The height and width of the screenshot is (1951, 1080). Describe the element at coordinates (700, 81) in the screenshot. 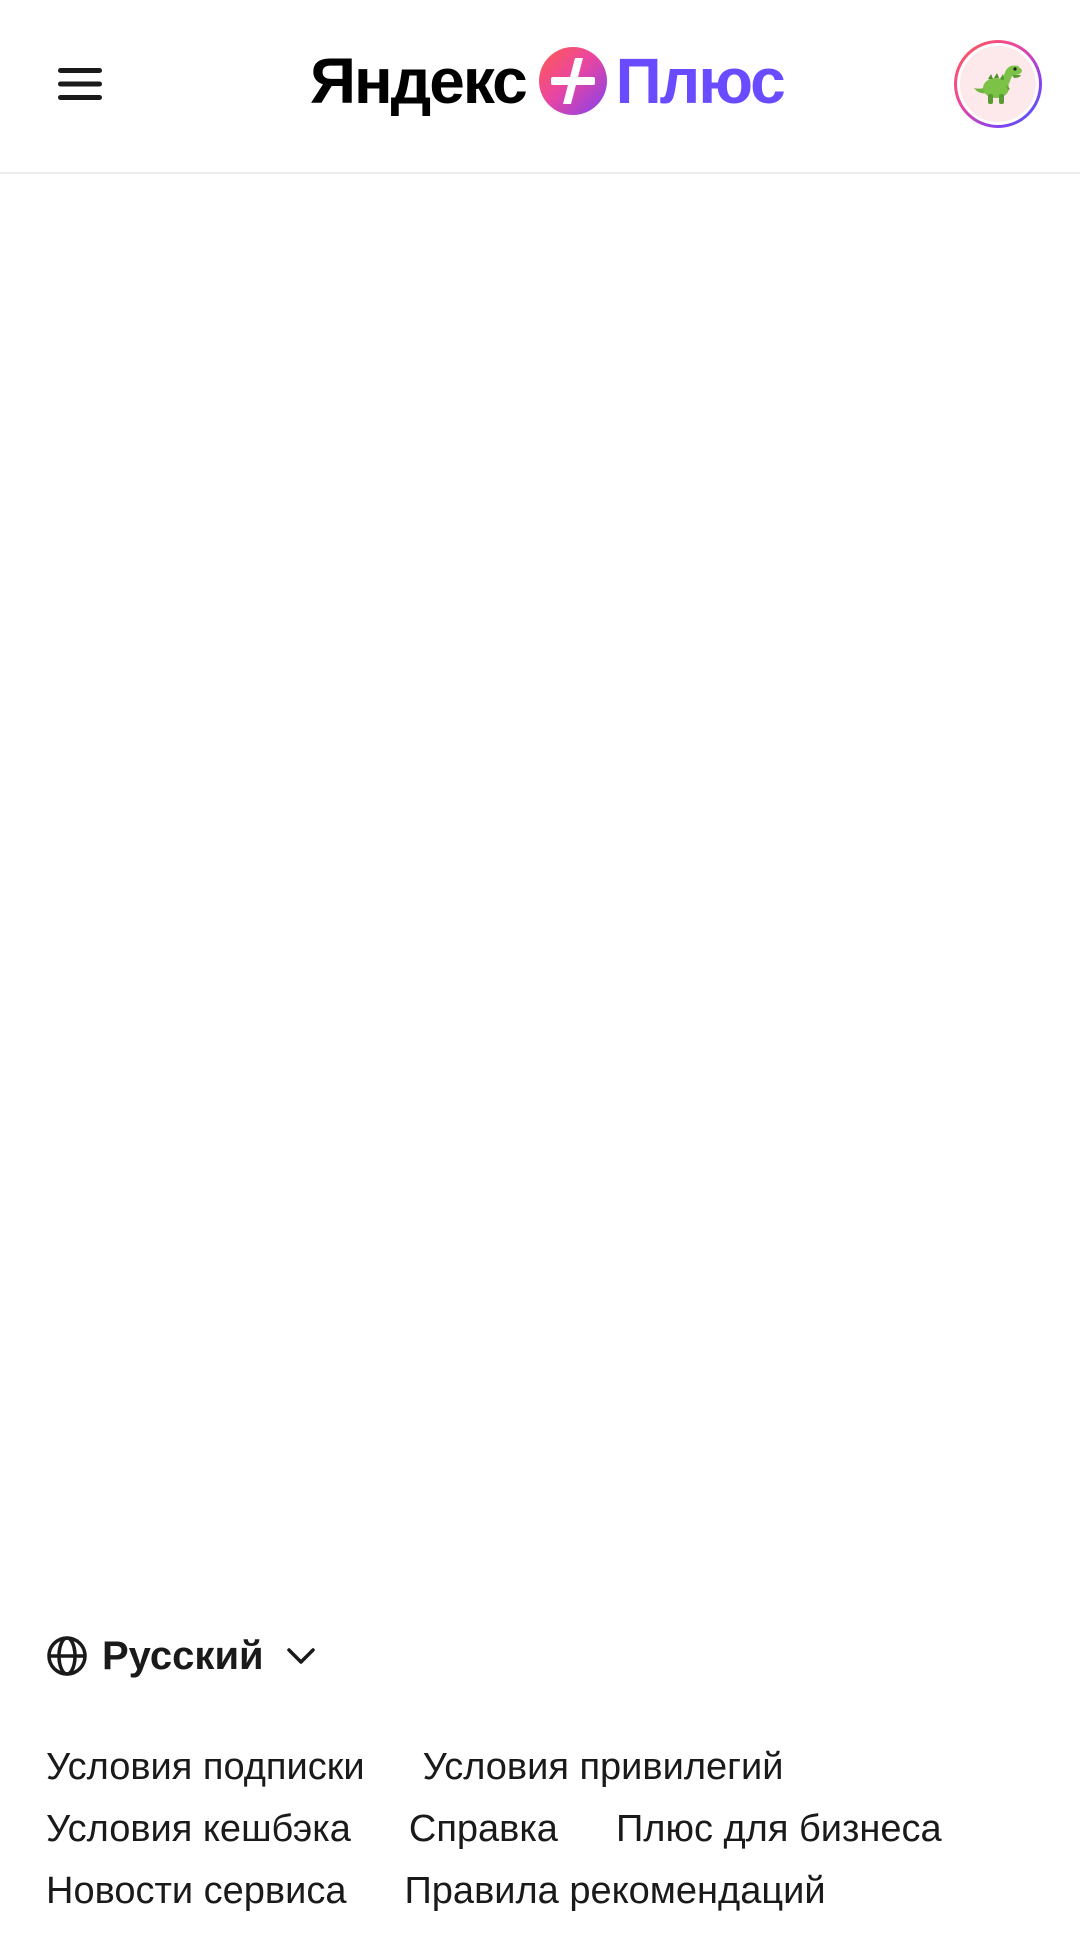

I see `logo-plus-text: Плюс` at that location.